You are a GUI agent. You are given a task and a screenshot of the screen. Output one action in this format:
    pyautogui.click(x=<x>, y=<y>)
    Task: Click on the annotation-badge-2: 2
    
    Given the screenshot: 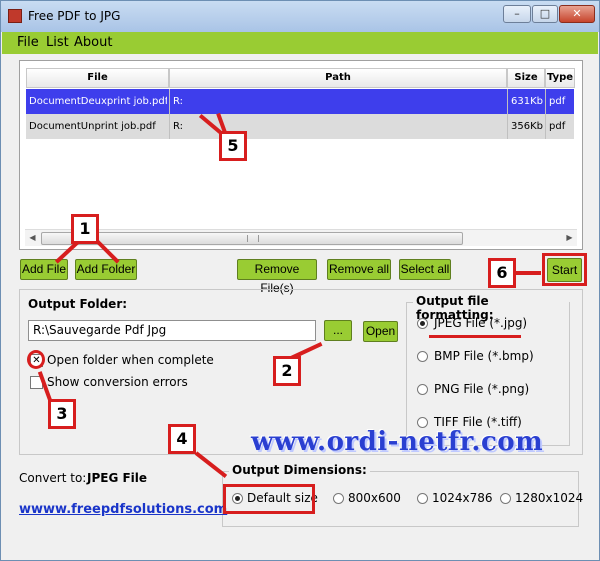 What is the action you would take?
    pyautogui.click(x=287, y=371)
    